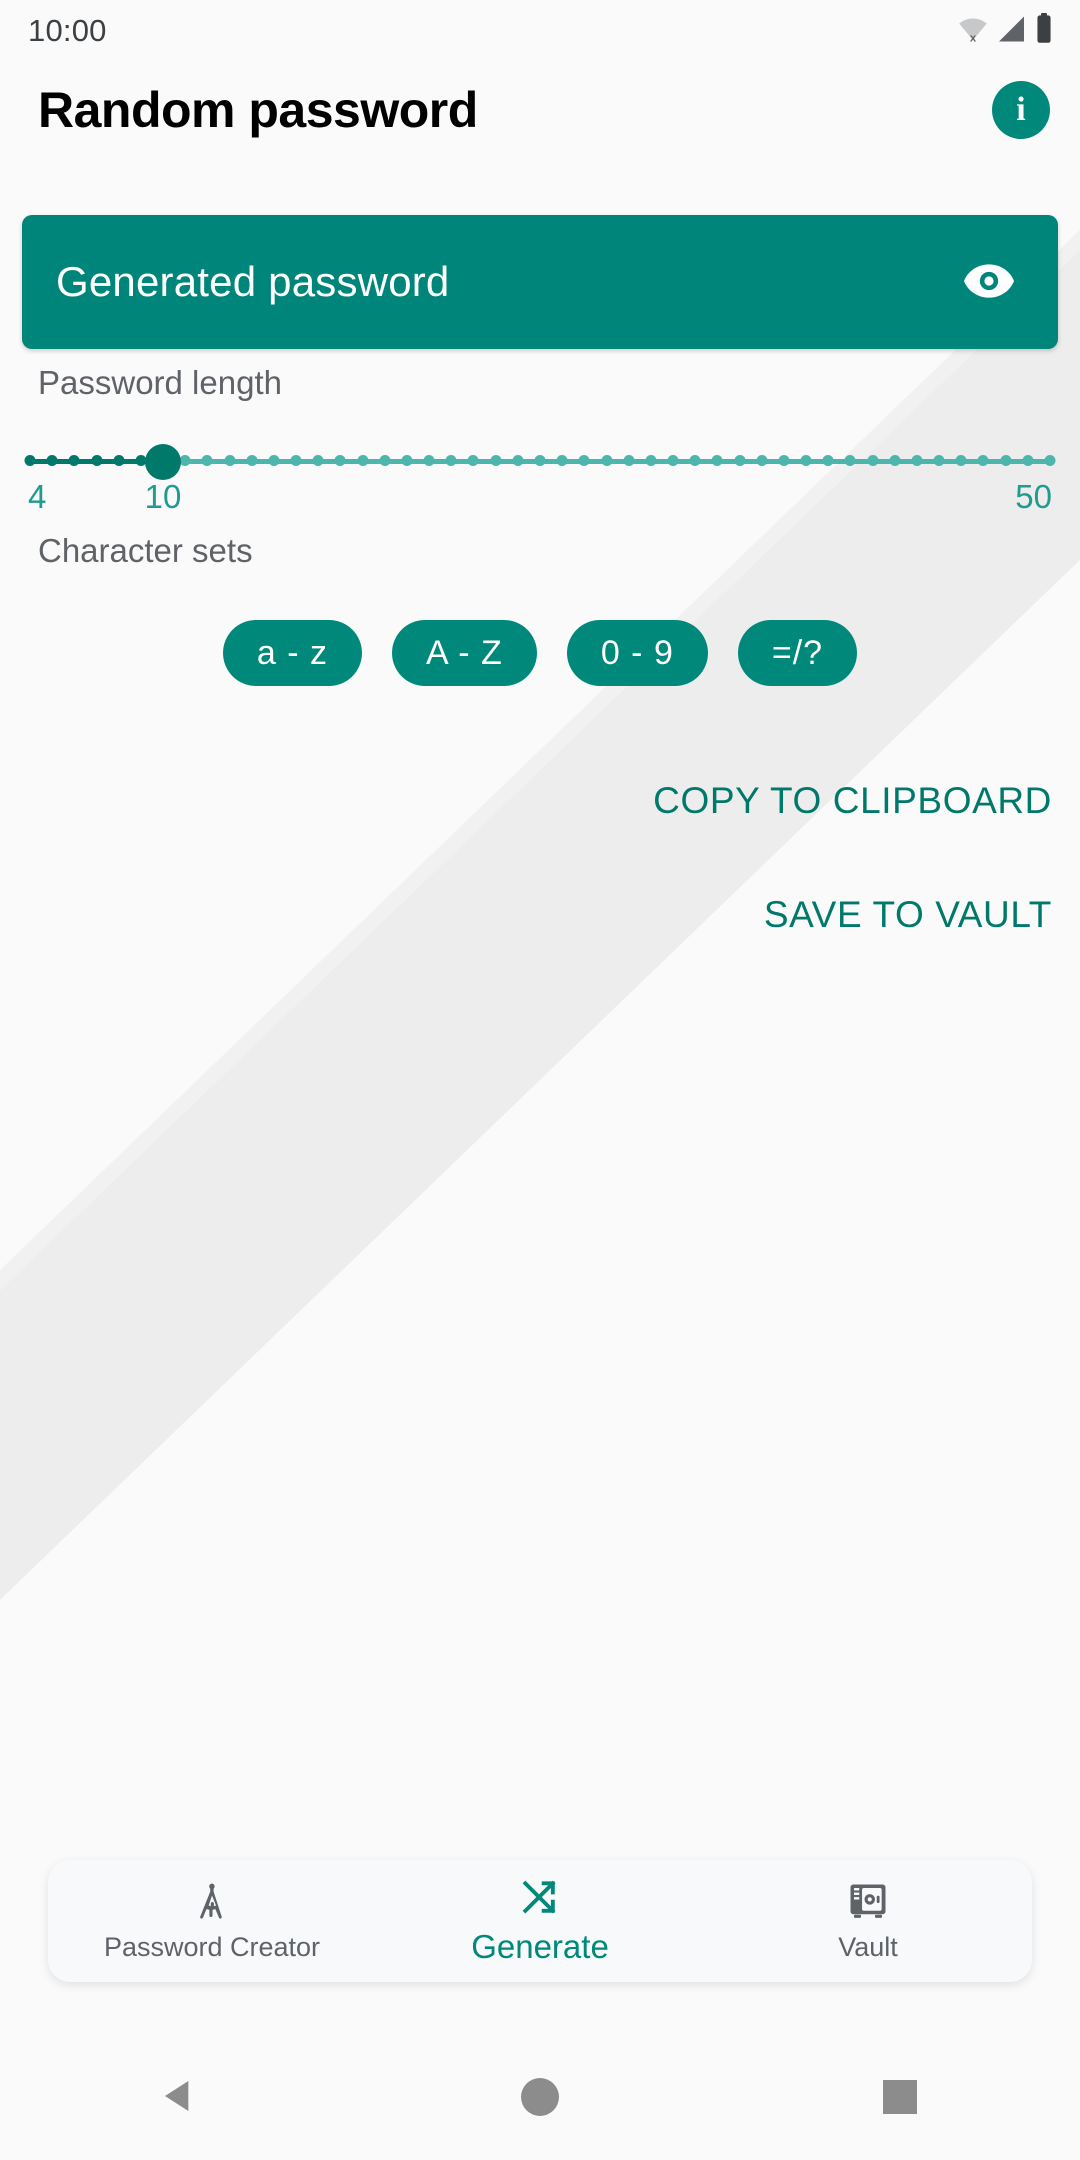  I want to click on square-recents-icon, so click(900, 2097).